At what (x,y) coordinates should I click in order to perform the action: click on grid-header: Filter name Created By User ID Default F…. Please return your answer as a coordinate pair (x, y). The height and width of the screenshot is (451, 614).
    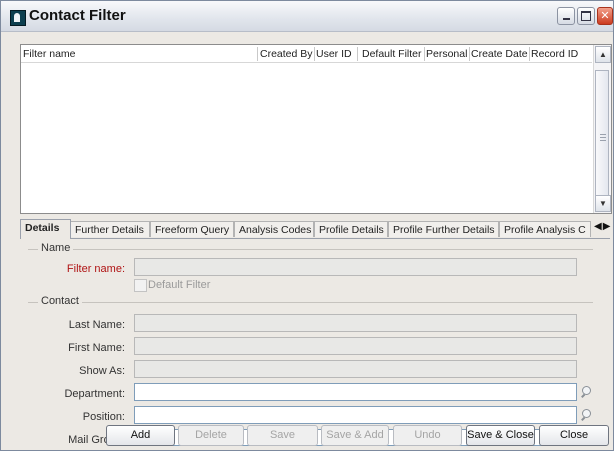
    Looking at the image, I should click on (306, 54).